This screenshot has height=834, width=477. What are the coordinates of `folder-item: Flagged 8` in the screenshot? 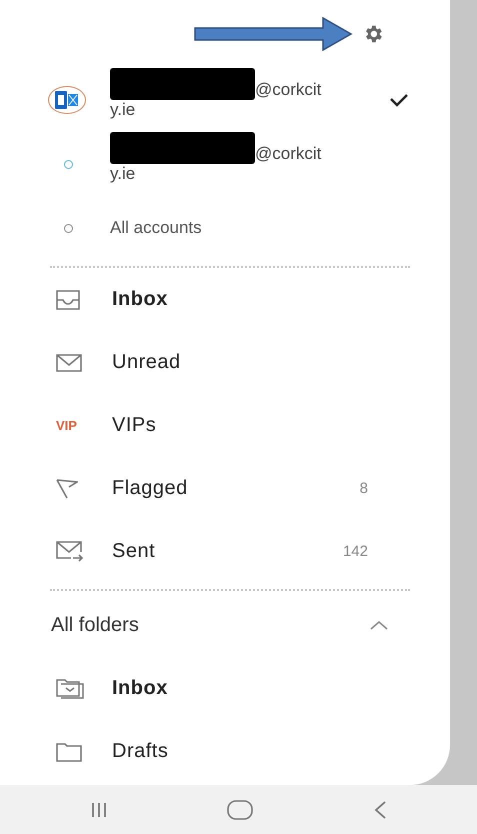 It's located at (225, 488).